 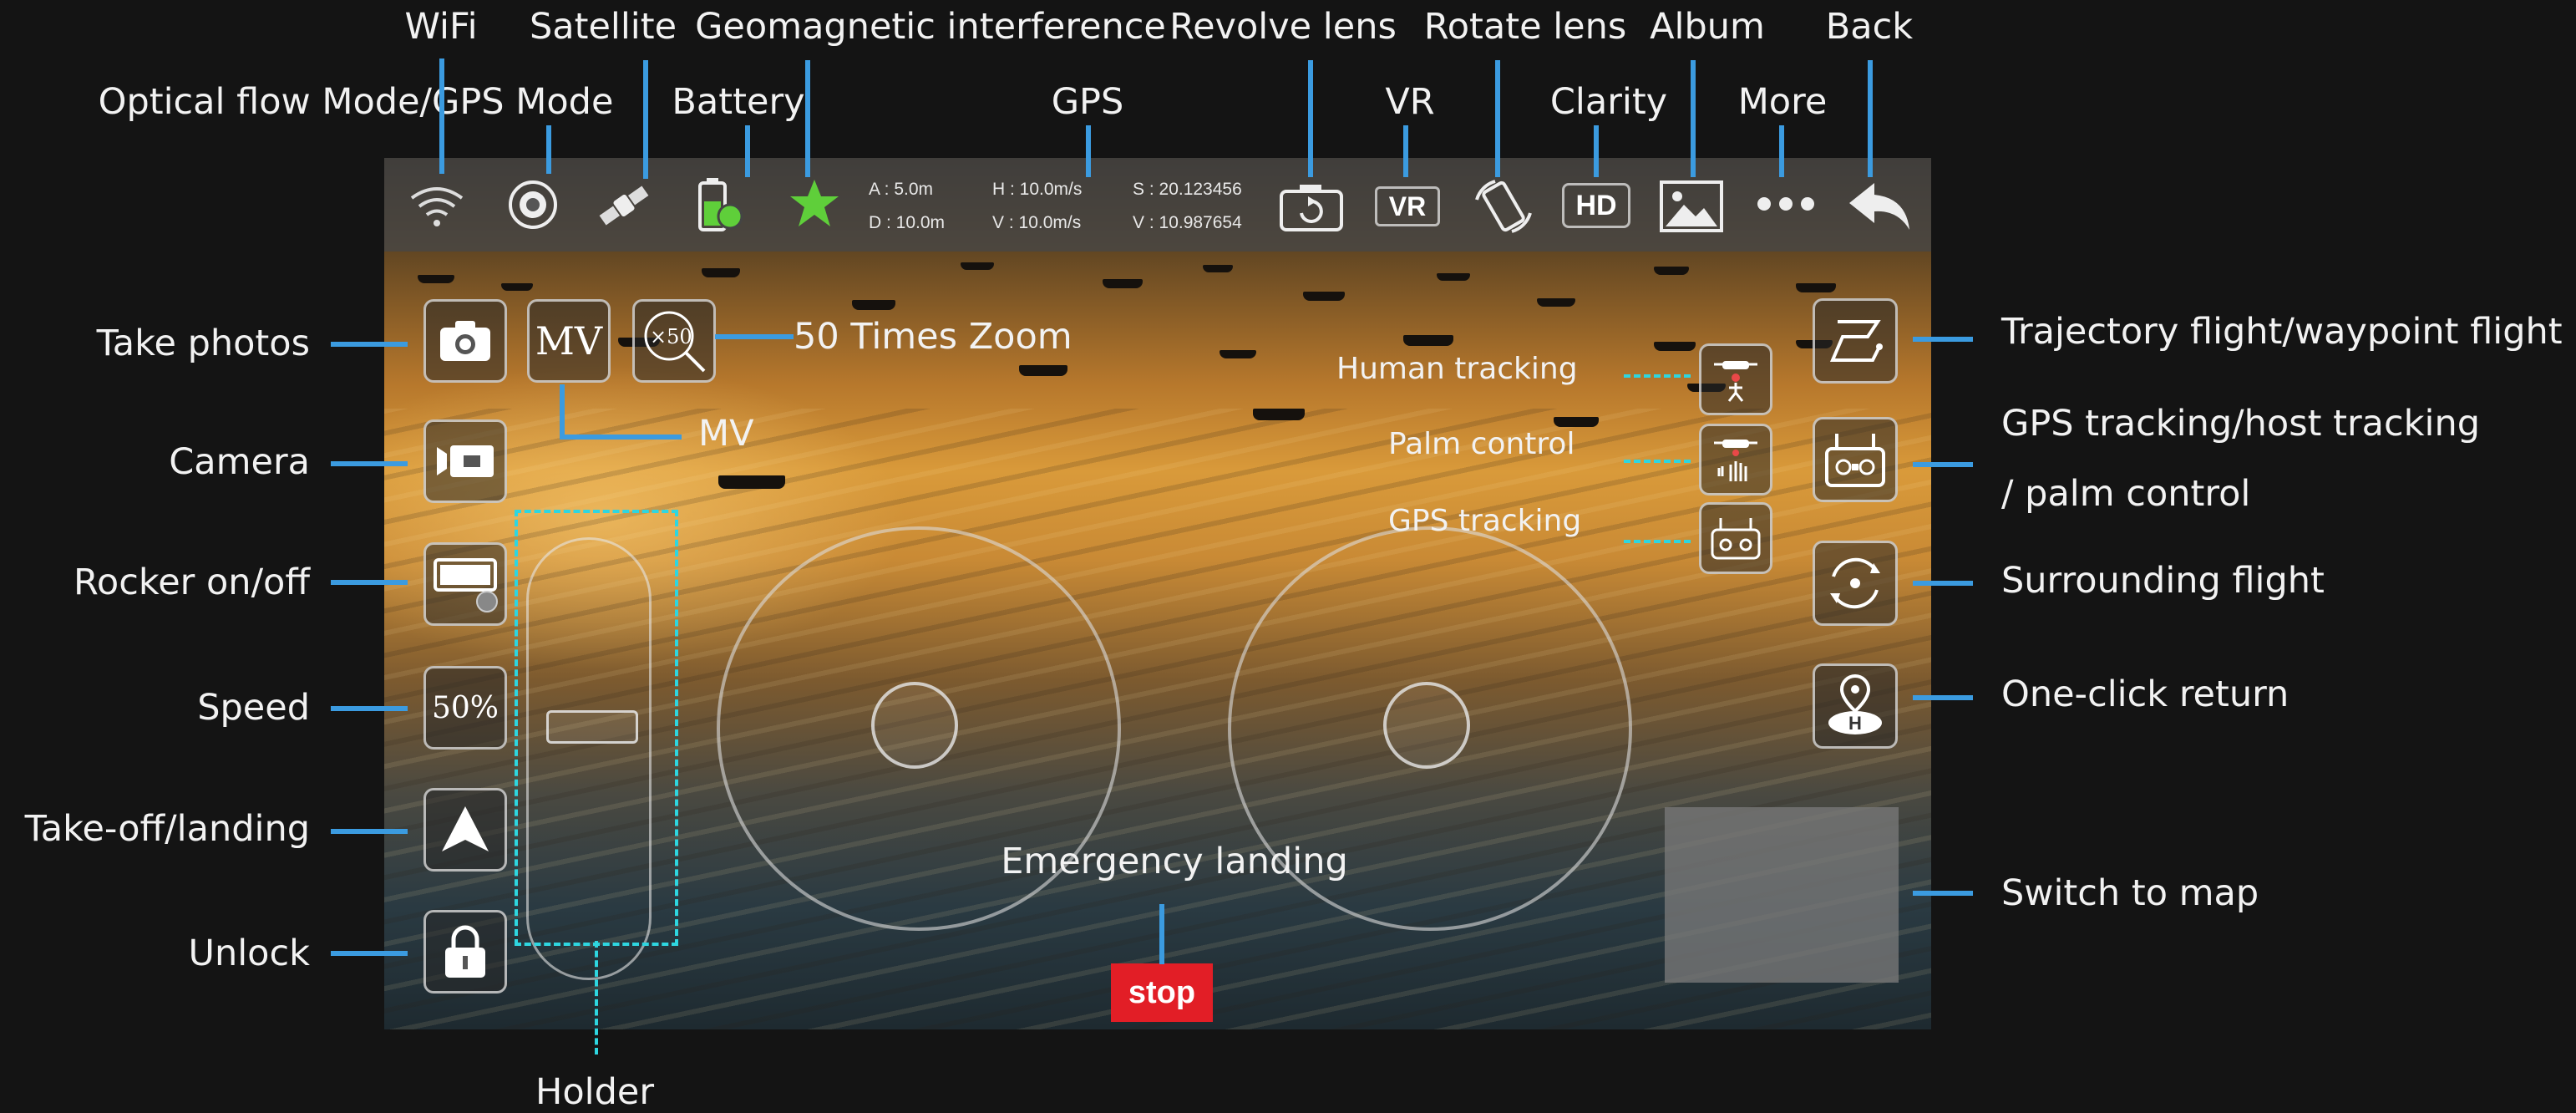 I want to click on telemetry-latitude: S : 20.123456, so click(x=1187, y=189).